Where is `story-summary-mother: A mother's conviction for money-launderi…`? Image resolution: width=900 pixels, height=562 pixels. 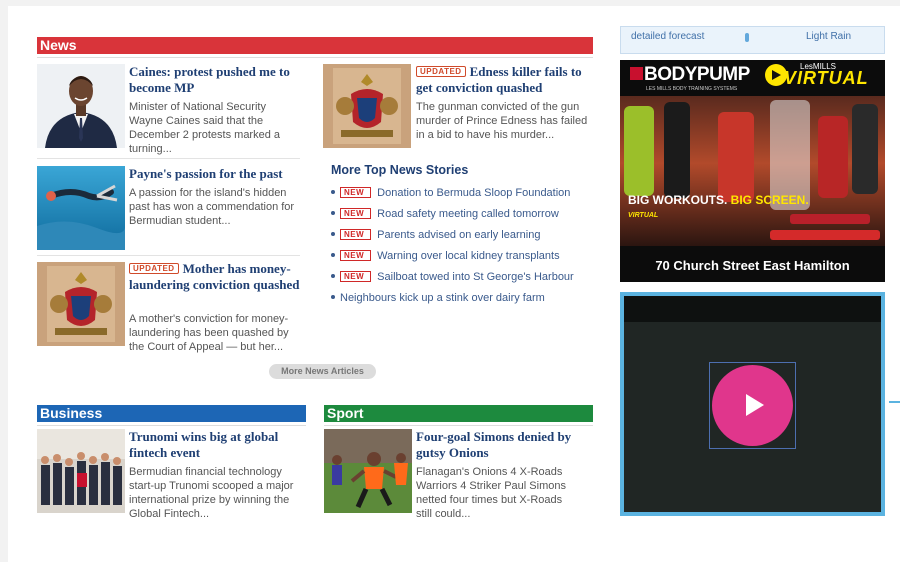 story-summary-mother: A mother's conviction for money-launderi… is located at coordinates (209, 333).